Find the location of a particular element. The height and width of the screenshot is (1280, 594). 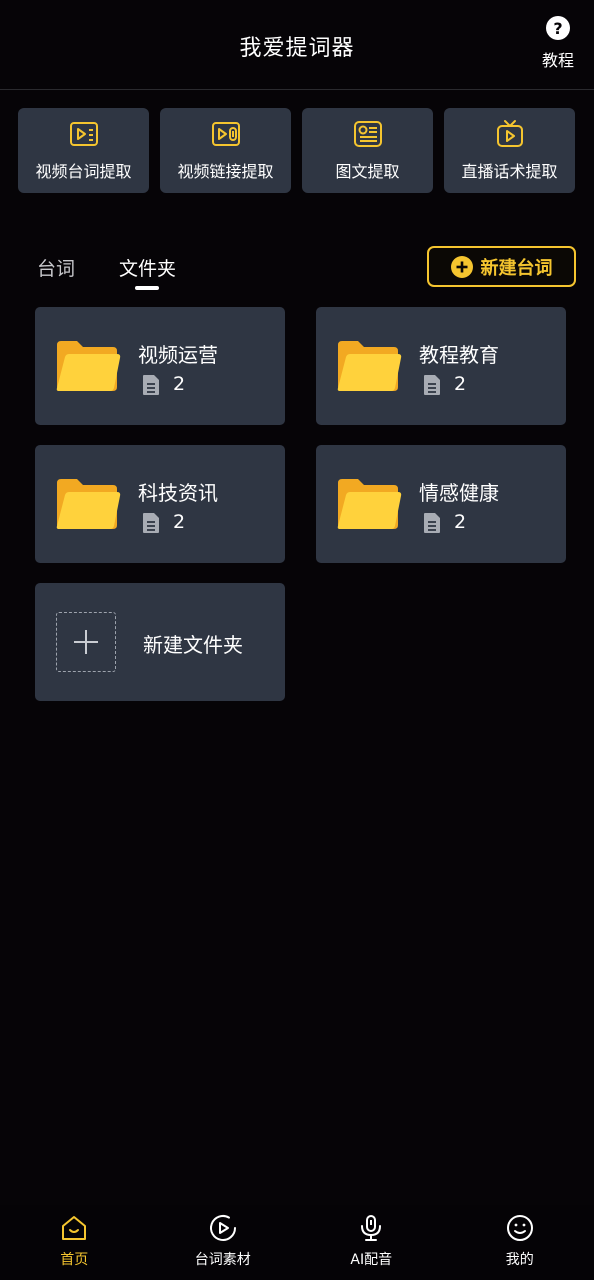

plus-circle-icon is located at coordinates (461, 266).